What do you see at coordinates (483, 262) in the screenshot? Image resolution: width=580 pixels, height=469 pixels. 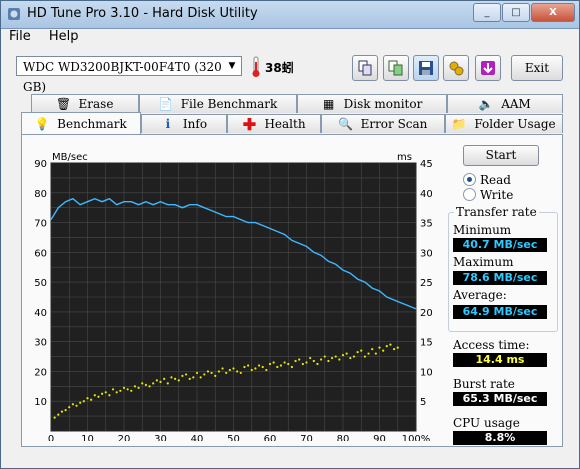 I see `maximum-label: Maximum` at bounding box center [483, 262].